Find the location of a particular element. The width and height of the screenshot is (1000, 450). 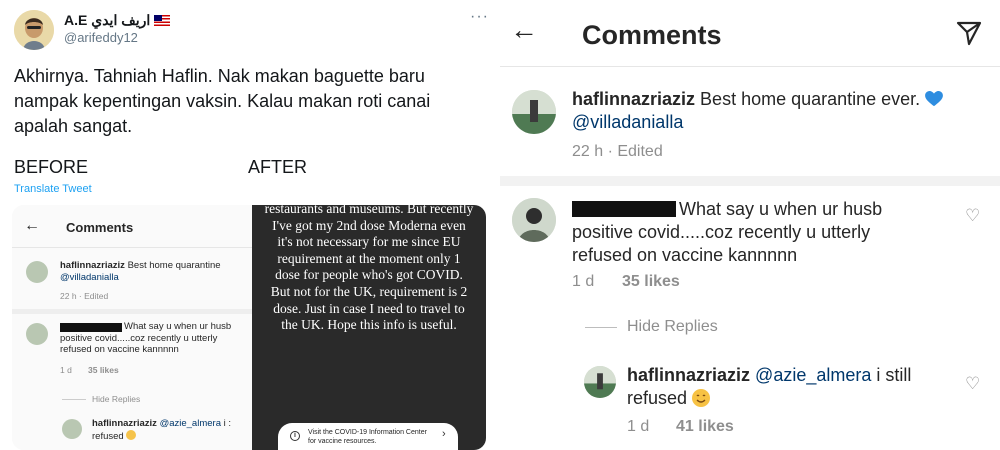

comment-3-text: i still is located at coordinates (894, 375).